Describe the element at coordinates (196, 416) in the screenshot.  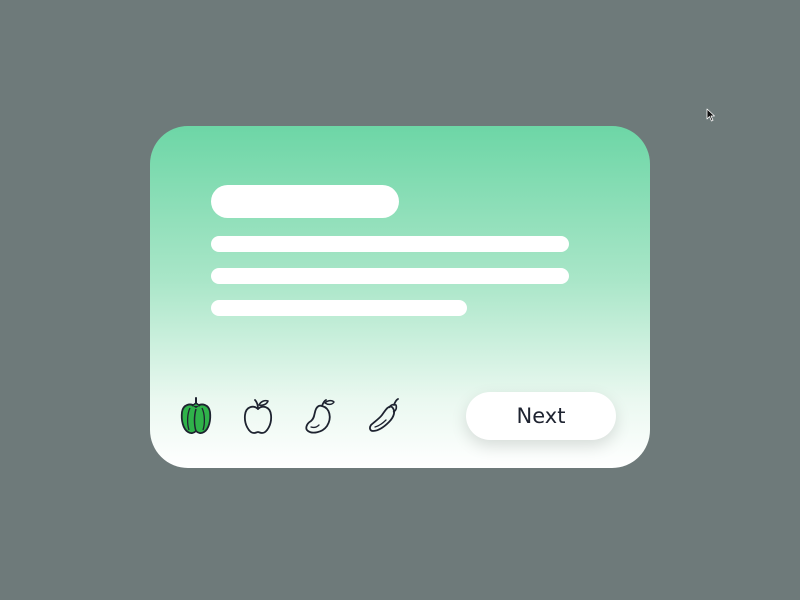
I see `bell-pepper-icon` at that location.